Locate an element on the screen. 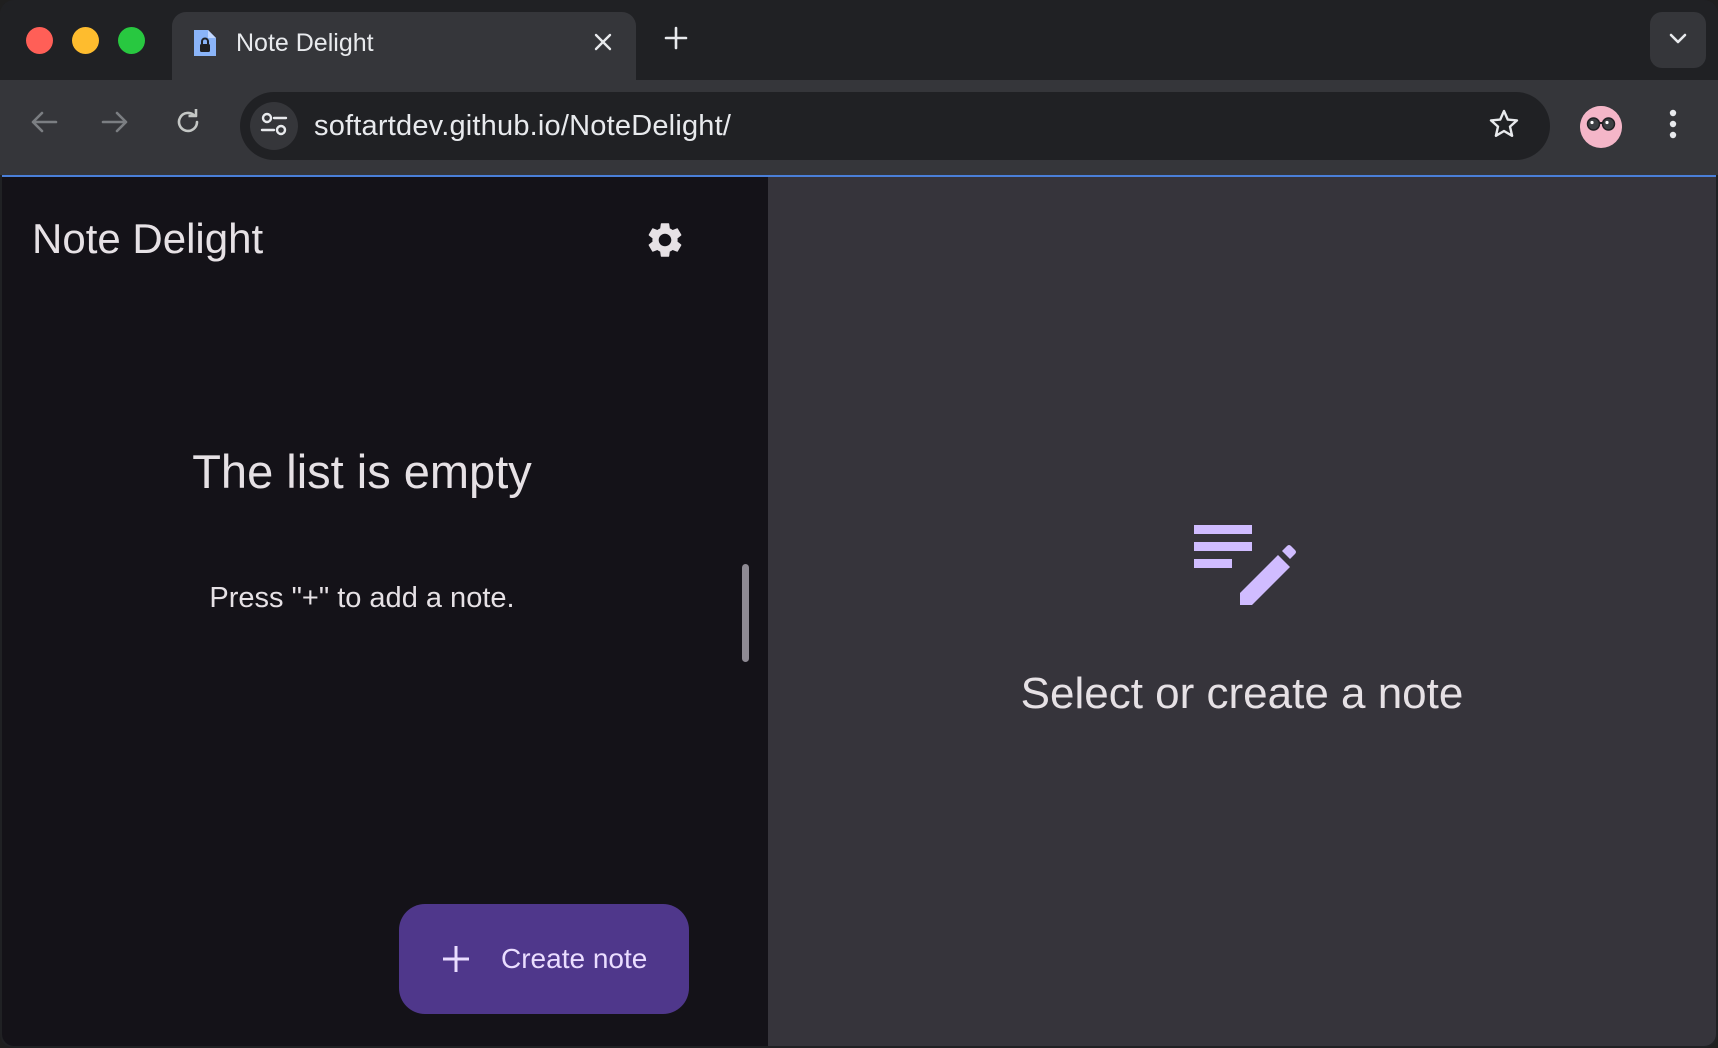 This screenshot has width=1718, height=1048. tab-note-delight: Note Delight is located at coordinates (404, 46).